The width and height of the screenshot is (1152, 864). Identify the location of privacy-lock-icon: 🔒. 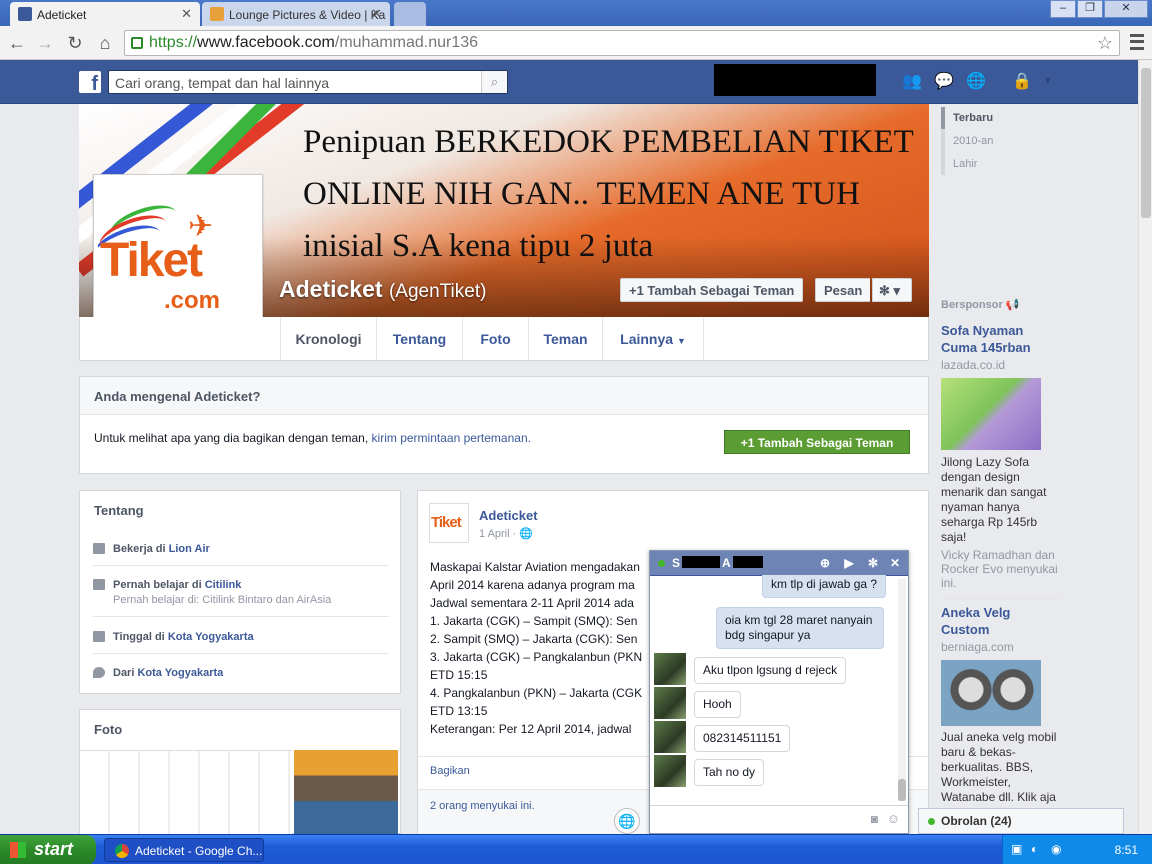
(1022, 82).